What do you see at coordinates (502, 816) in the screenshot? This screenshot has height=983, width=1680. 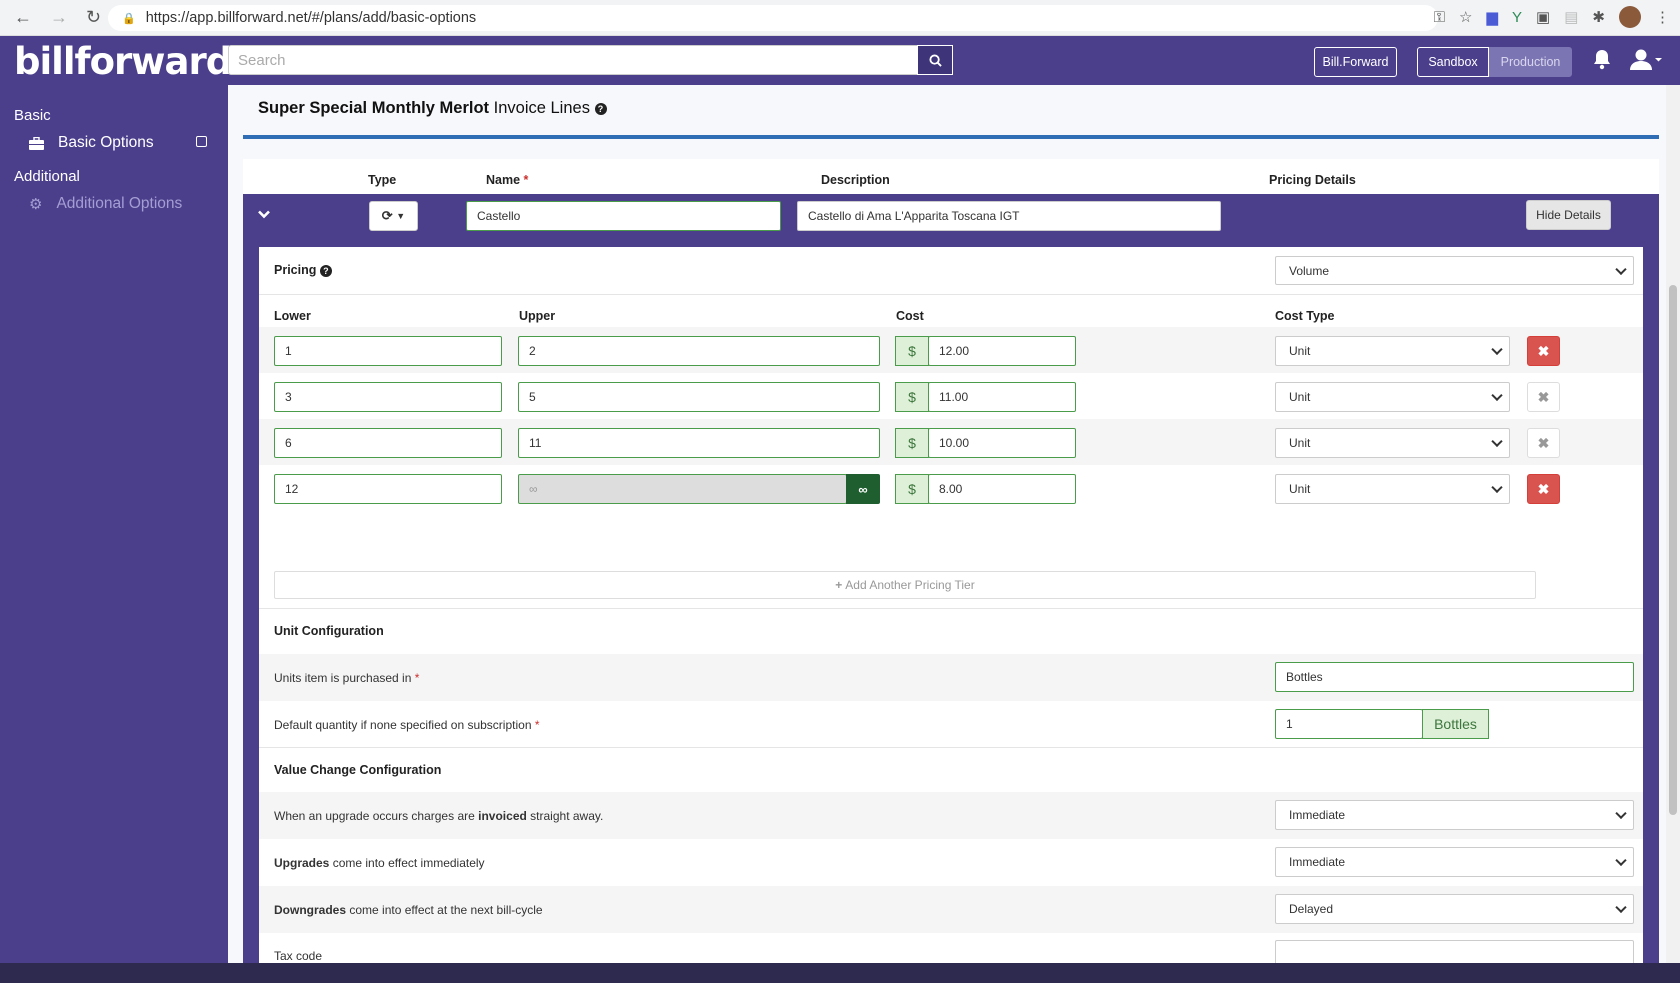 I see `label-bold: invoiced` at bounding box center [502, 816].